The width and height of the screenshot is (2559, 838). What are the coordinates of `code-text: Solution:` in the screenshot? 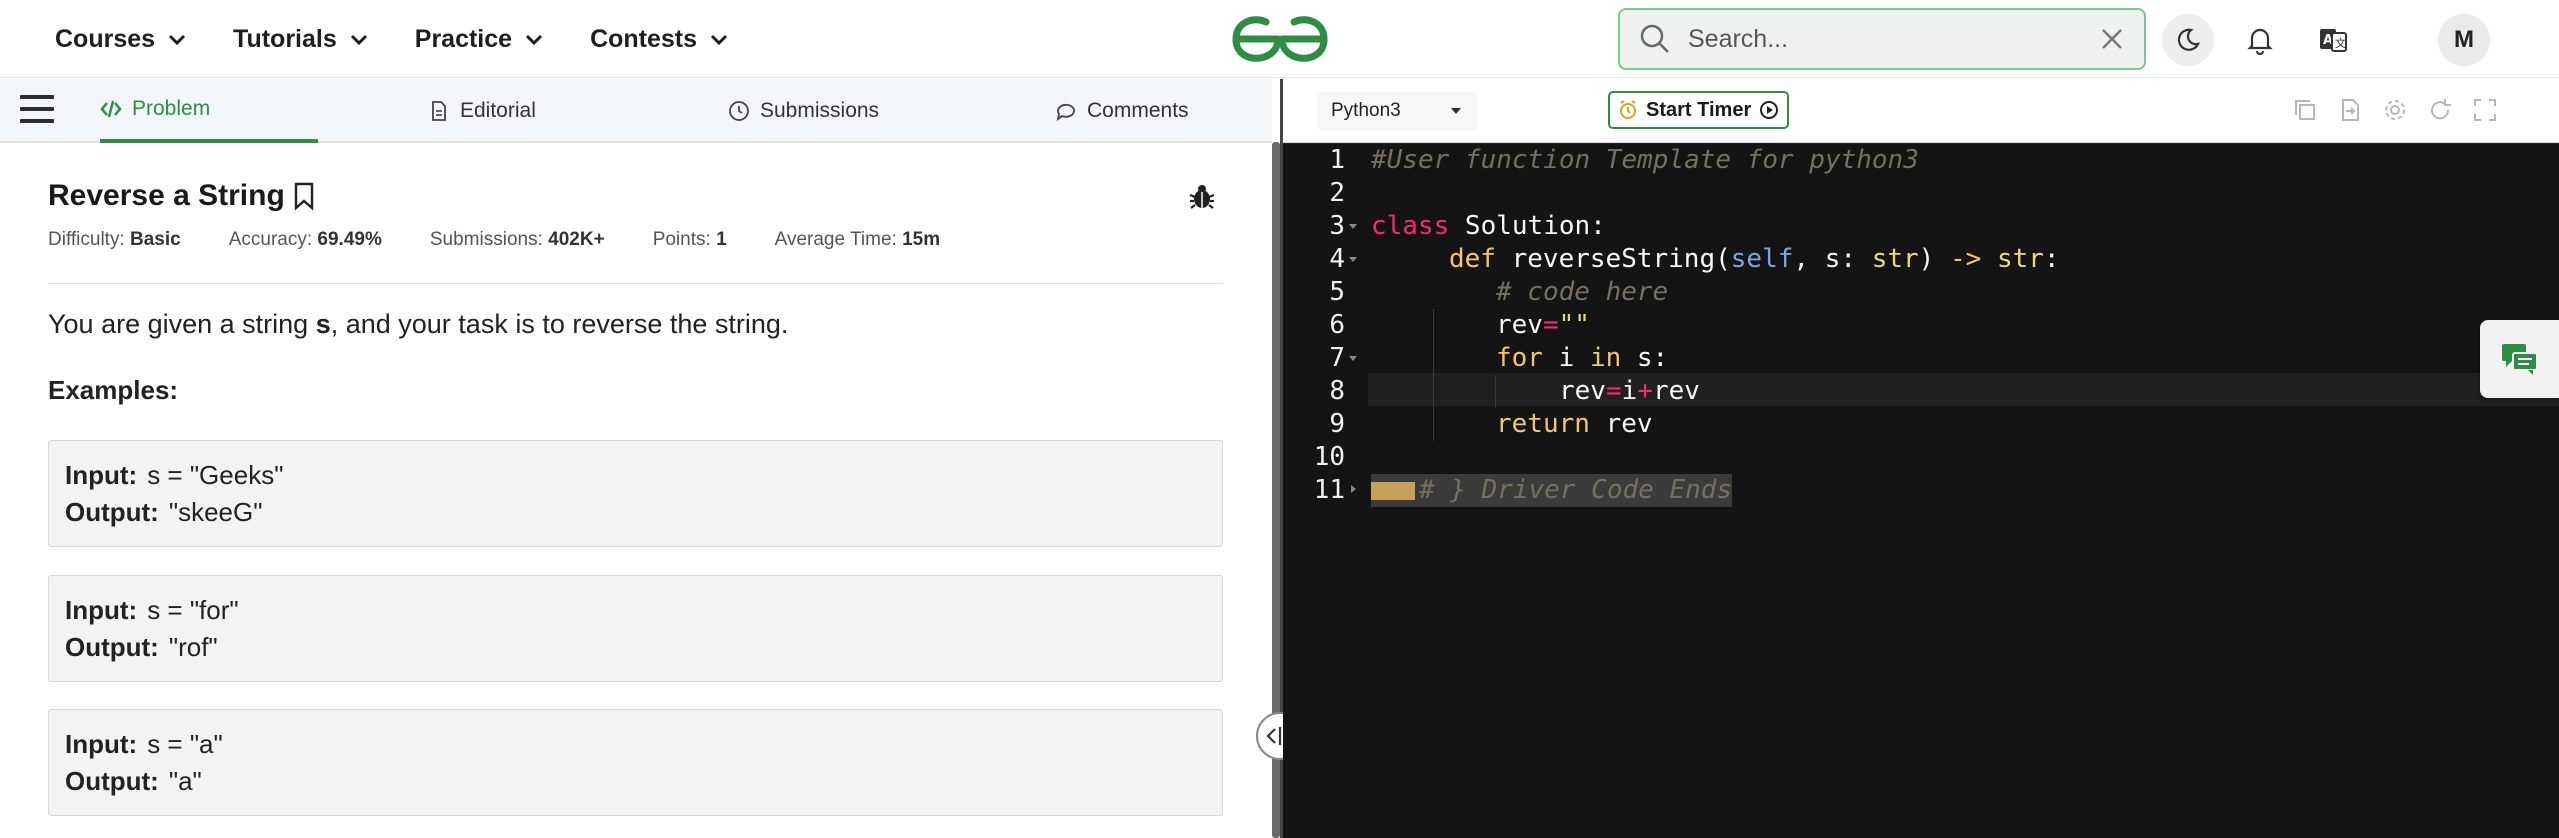 It's located at (1527, 226).